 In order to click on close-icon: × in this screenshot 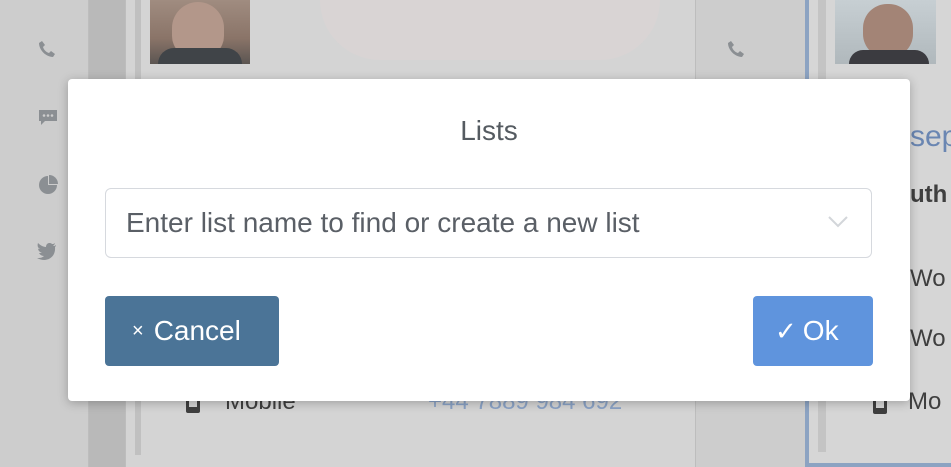, I will do `click(138, 331)`.